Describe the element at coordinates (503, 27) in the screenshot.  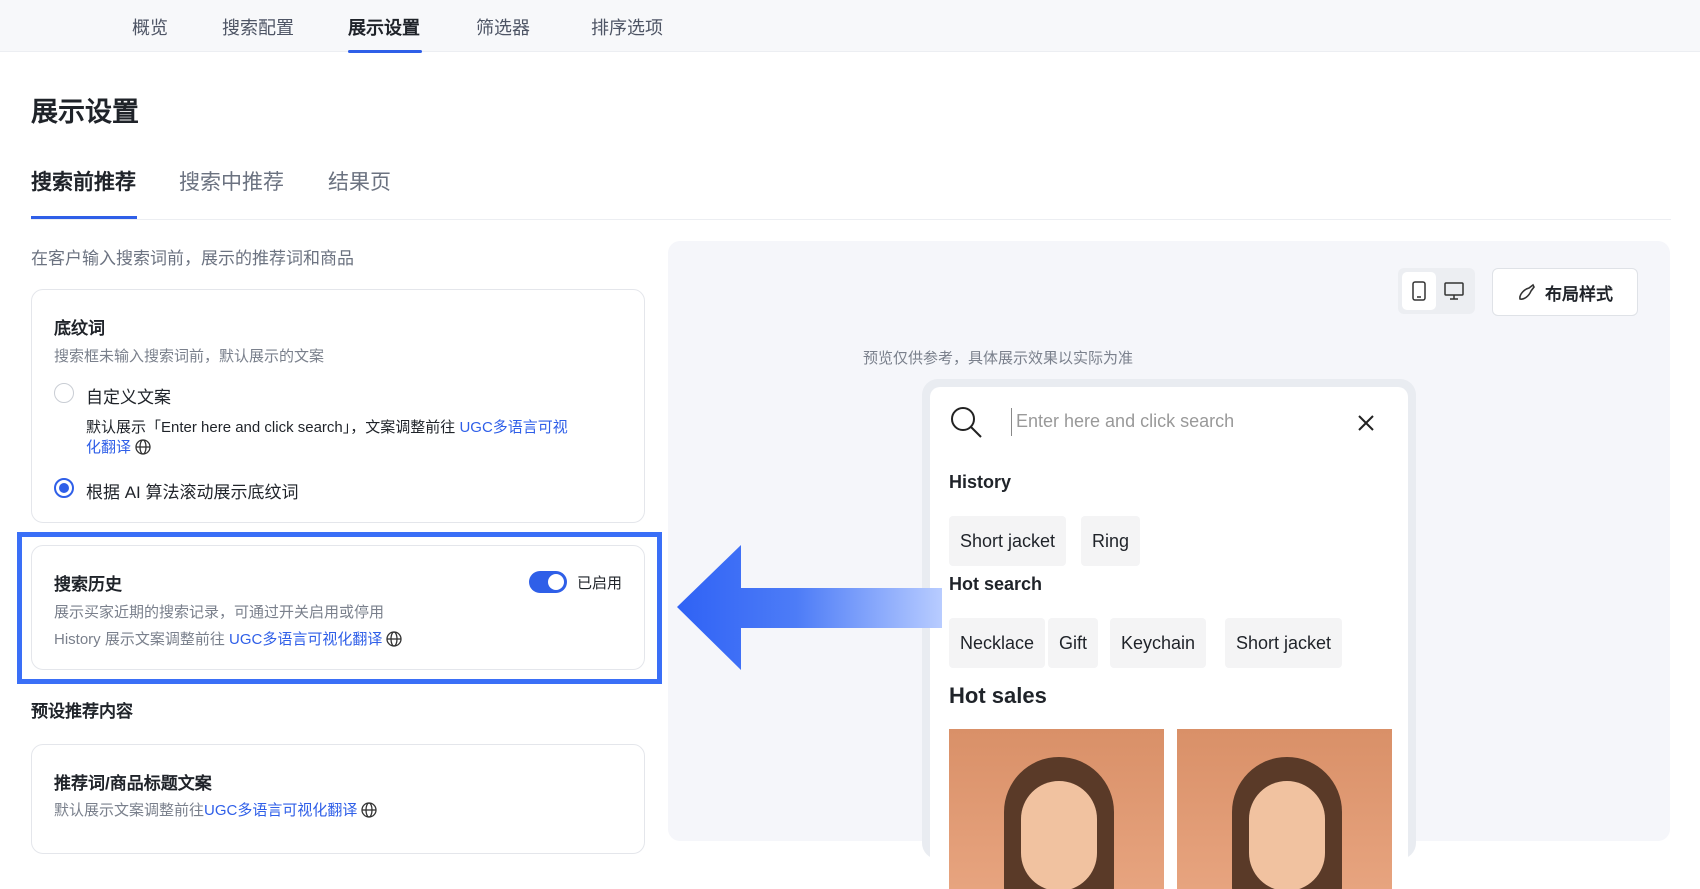
I see `tab-filters: 筛选器` at that location.